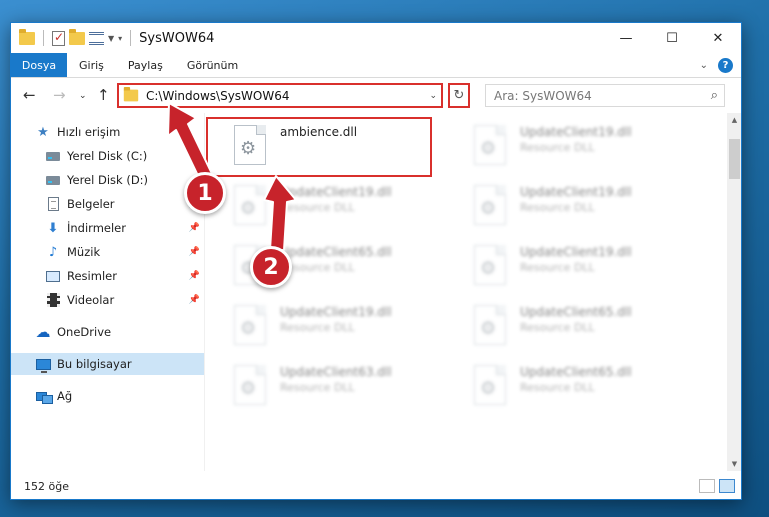  I want to click on details-view-icon, so click(707, 486).